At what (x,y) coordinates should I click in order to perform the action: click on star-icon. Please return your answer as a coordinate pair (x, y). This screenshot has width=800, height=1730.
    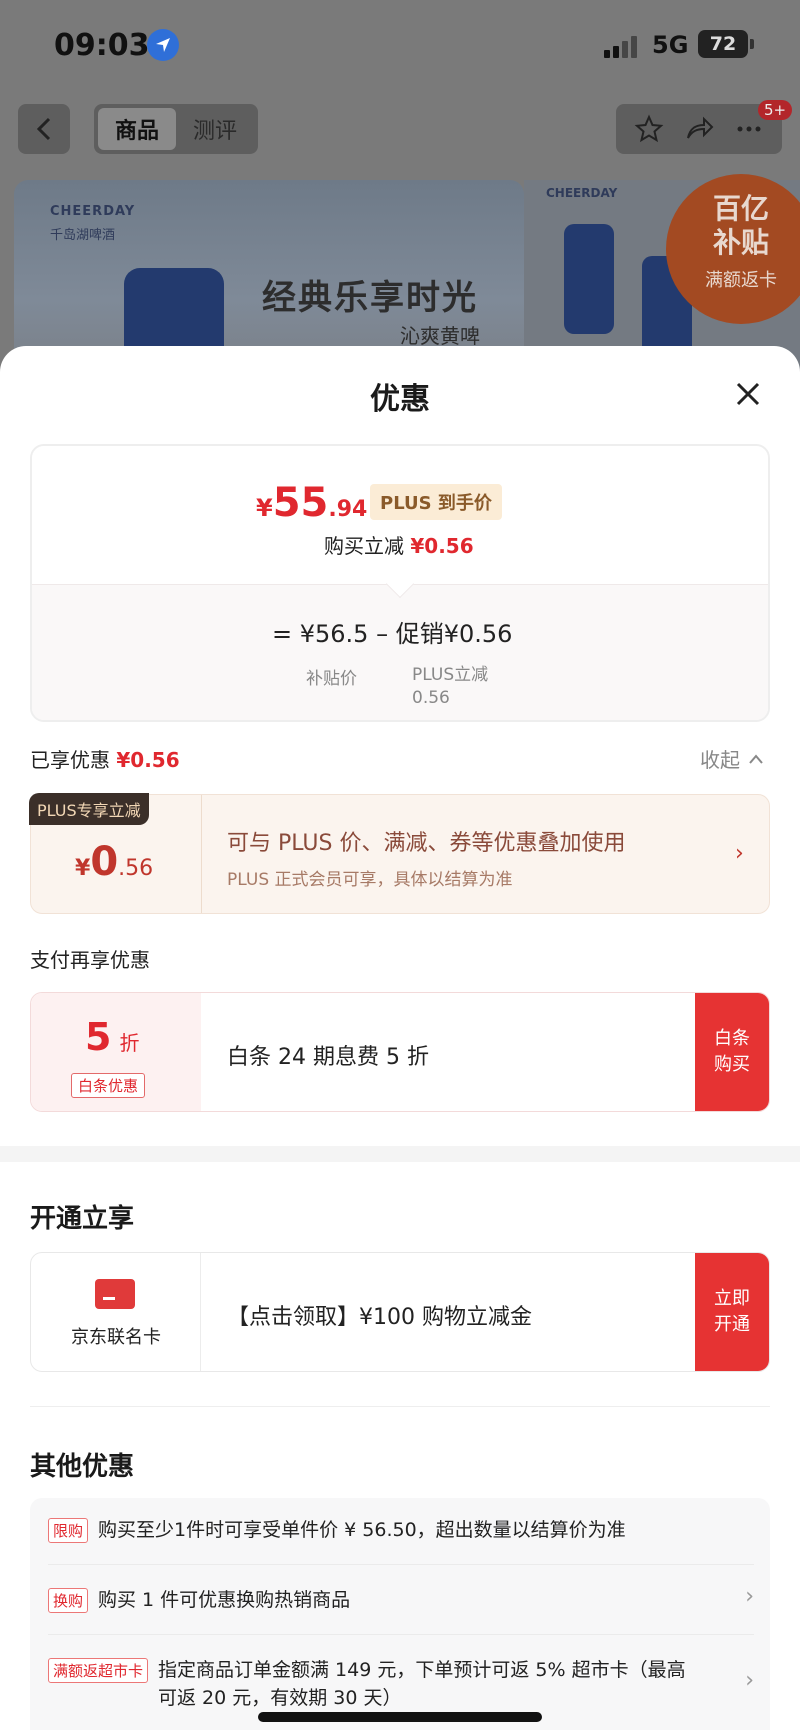
    Looking at the image, I should click on (649, 129).